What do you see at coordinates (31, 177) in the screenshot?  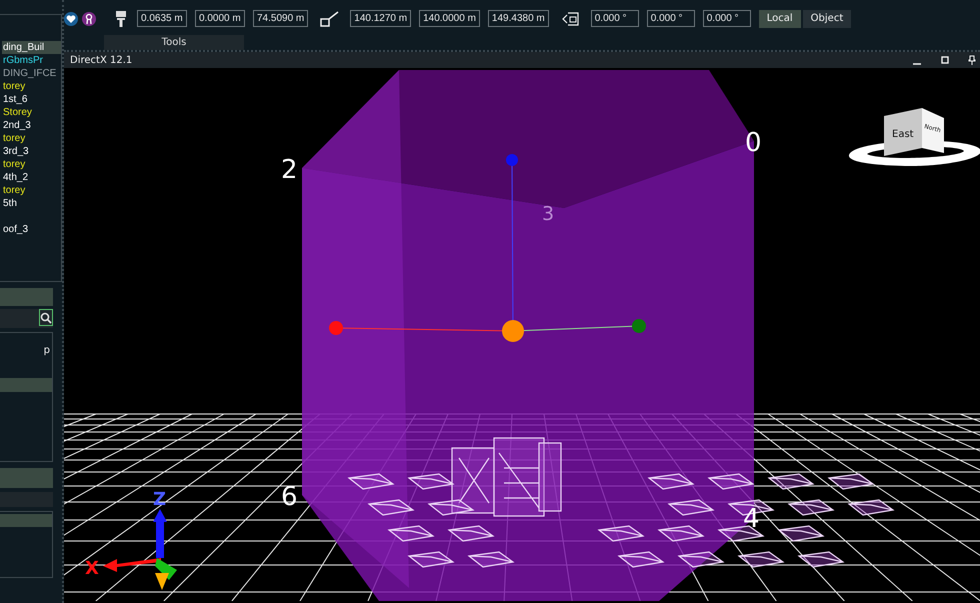 I see `tree-item: 4th_2` at bounding box center [31, 177].